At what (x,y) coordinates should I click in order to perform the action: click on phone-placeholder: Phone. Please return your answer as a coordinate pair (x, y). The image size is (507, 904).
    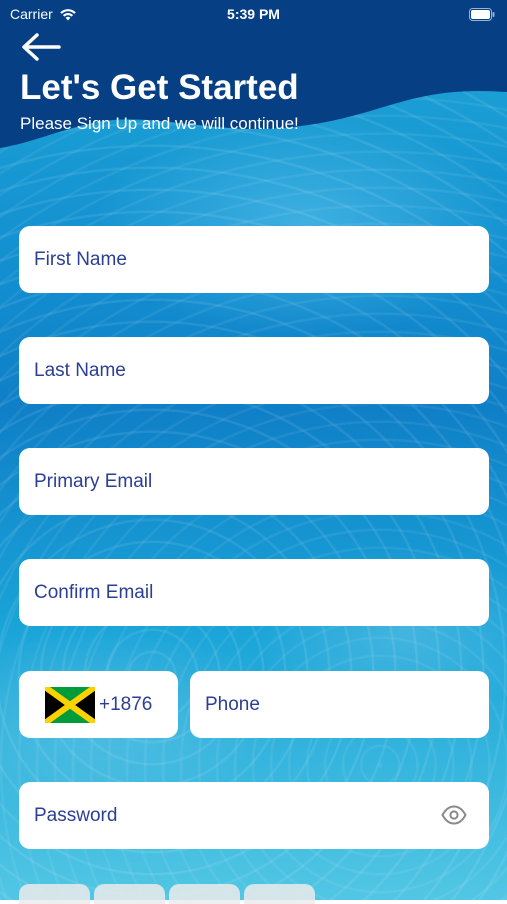
    Looking at the image, I should click on (232, 704).